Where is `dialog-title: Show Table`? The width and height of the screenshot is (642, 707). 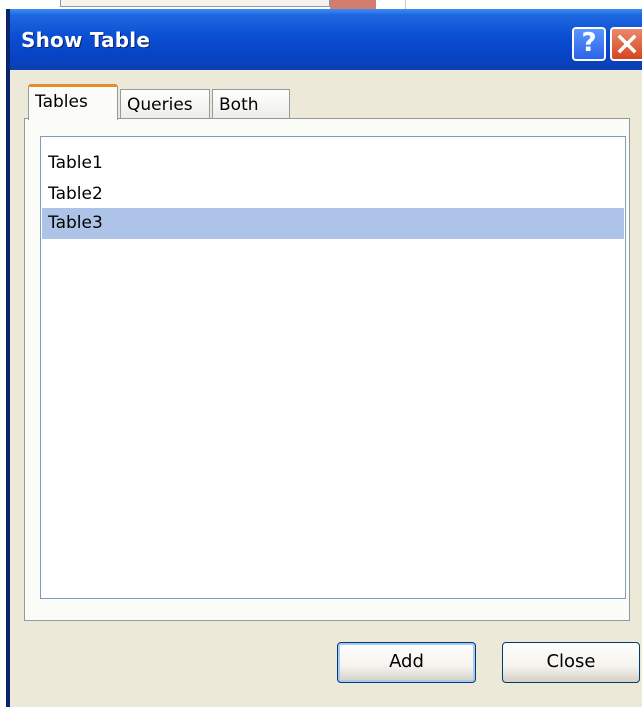
dialog-title: Show Table is located at coordinates (86, 40).